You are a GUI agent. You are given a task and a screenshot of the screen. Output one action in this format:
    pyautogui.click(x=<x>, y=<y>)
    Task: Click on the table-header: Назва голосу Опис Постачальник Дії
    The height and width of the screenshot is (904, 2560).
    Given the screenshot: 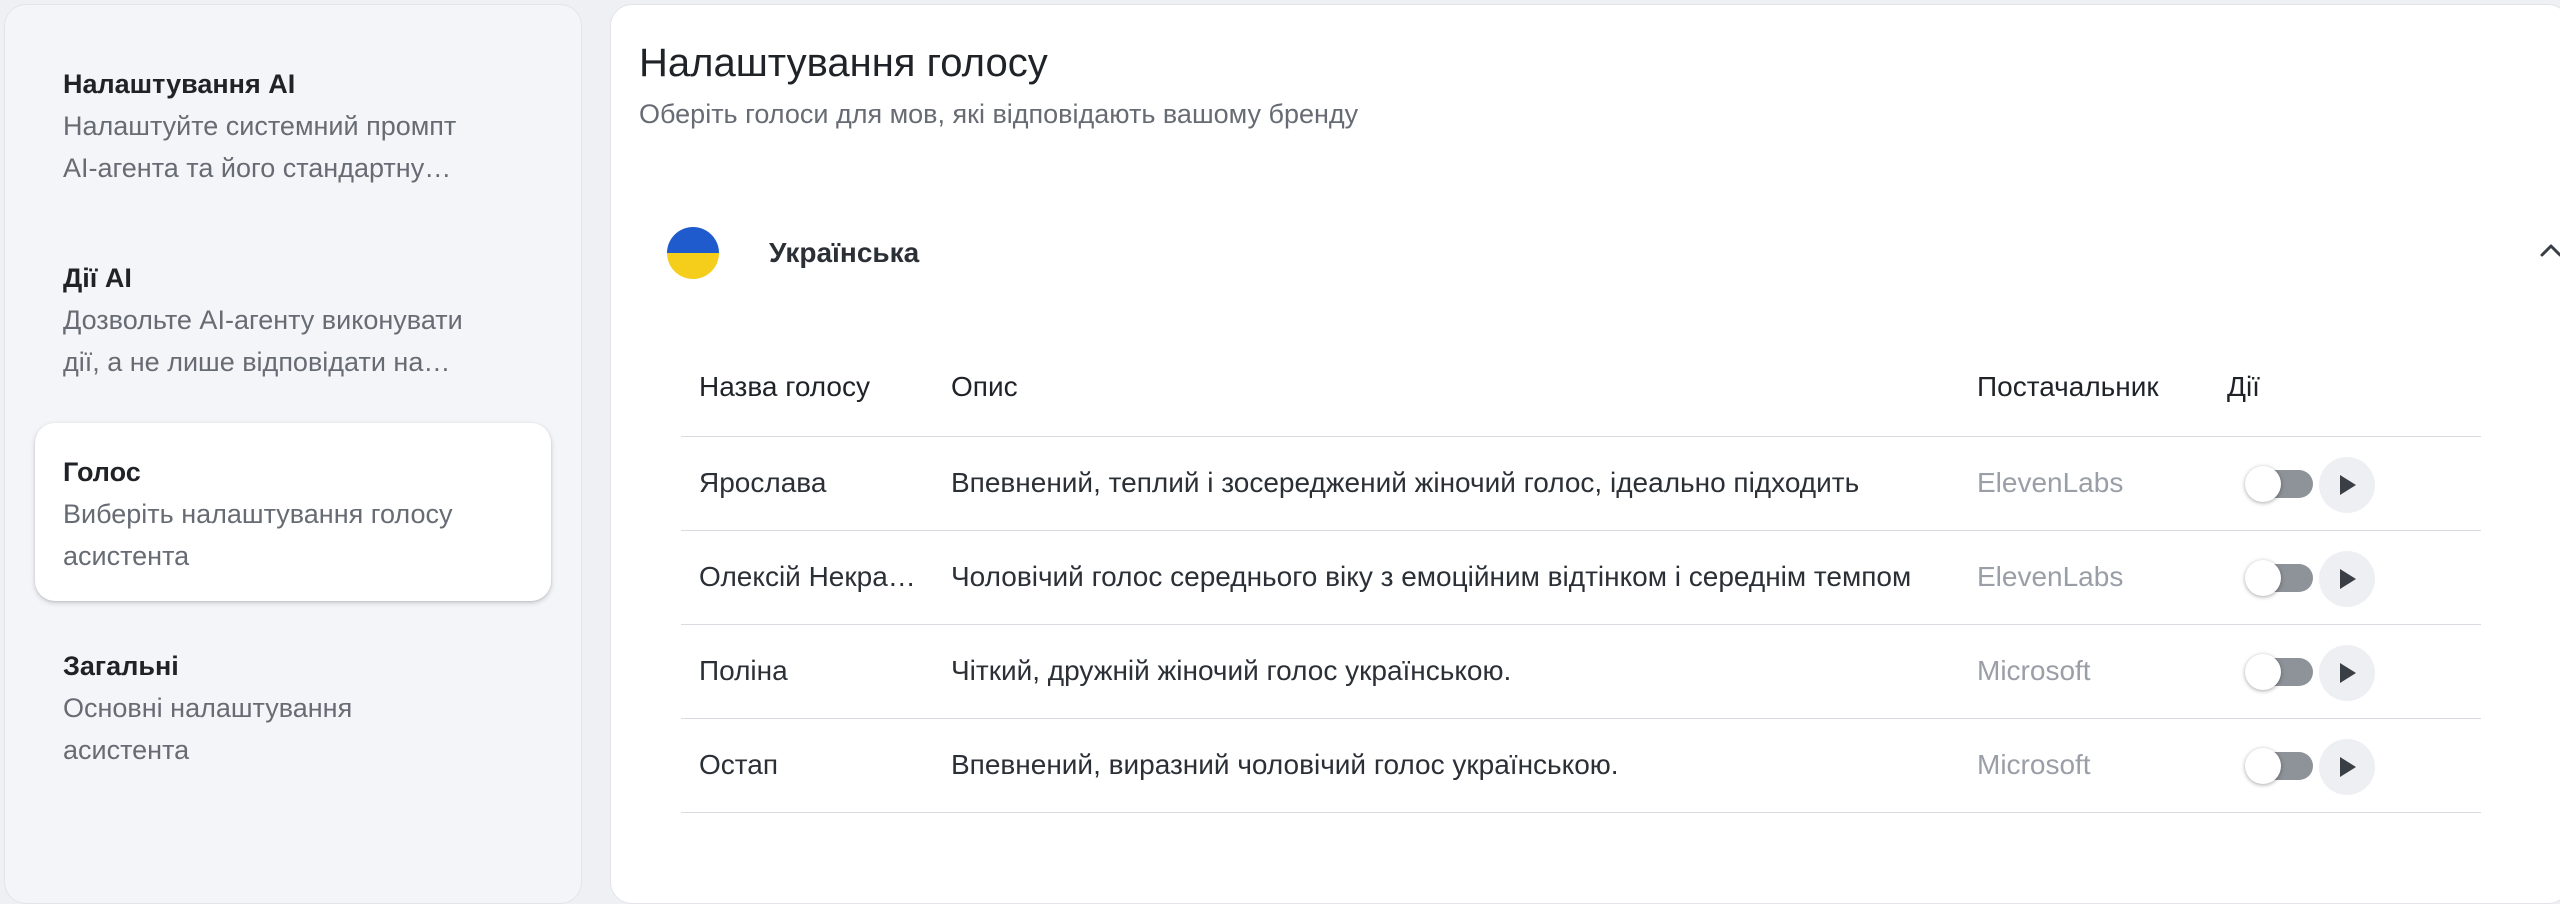 What is the action you would take?
    pyautogui.click(x=1581, y=391)
    